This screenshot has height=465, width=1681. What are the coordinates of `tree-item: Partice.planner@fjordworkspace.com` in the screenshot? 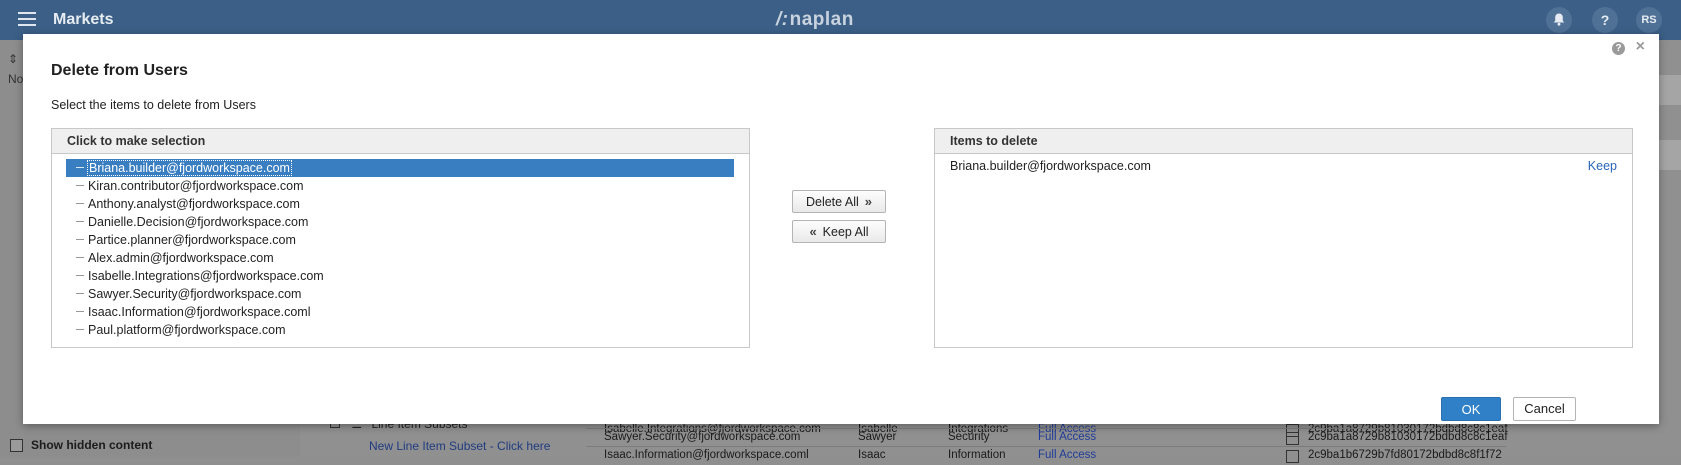 It's located at (400, 240).